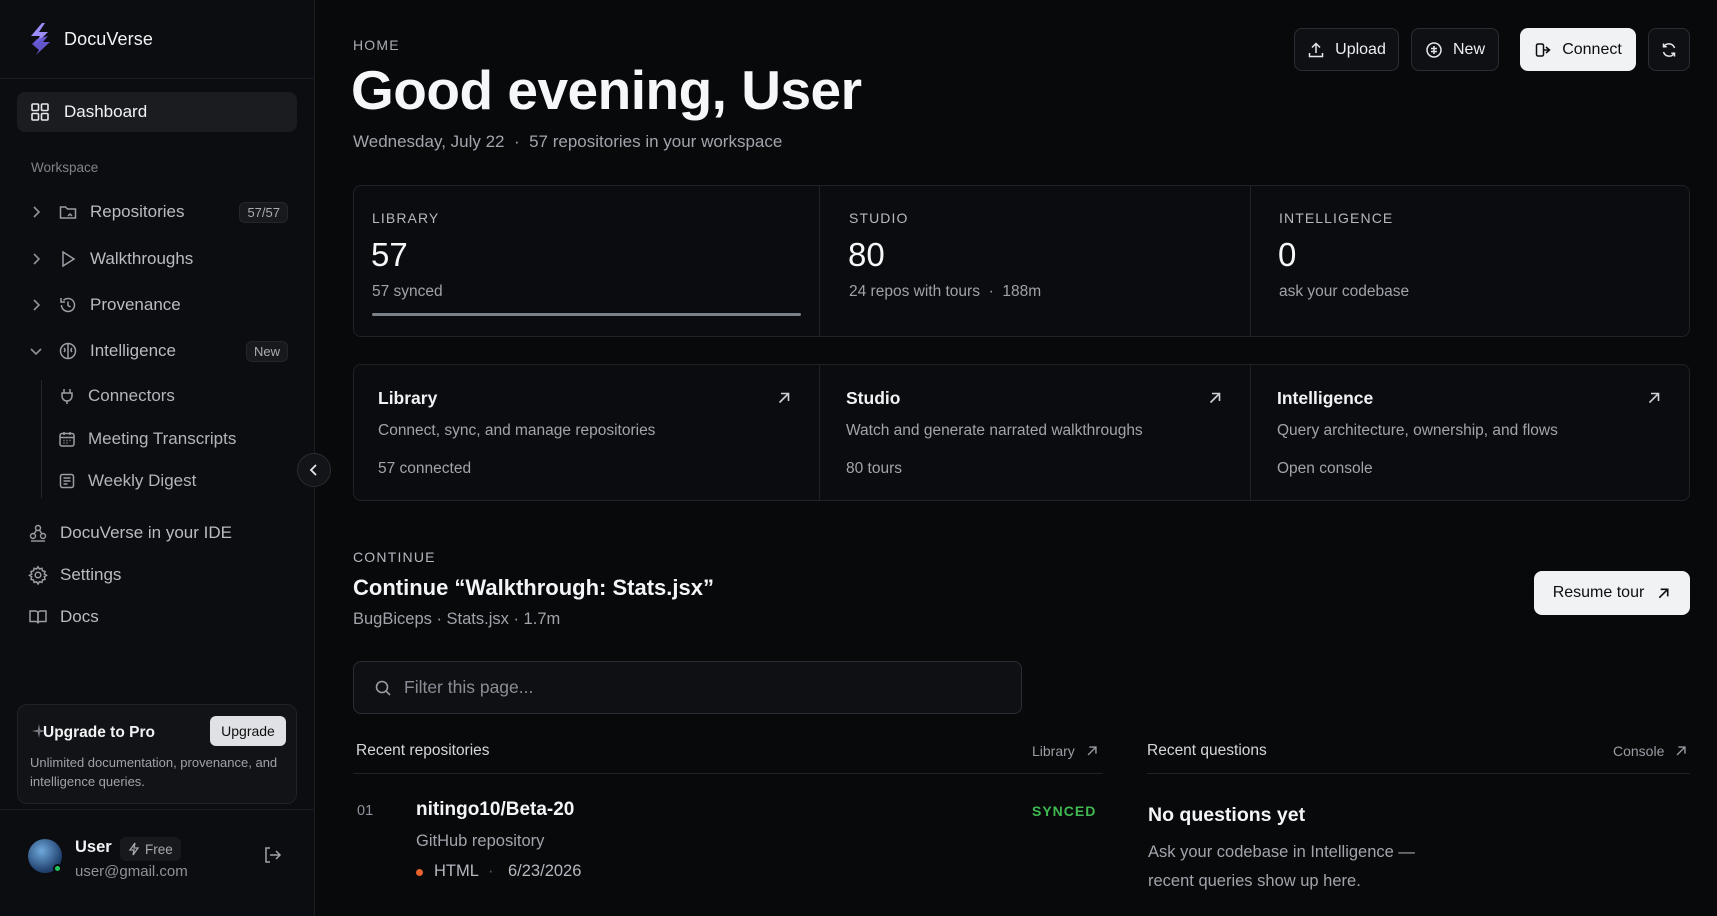  Describe the element at coordinates (137, 211) in the screenshot. I see `sidebar-item-label: Repositories` at that location.